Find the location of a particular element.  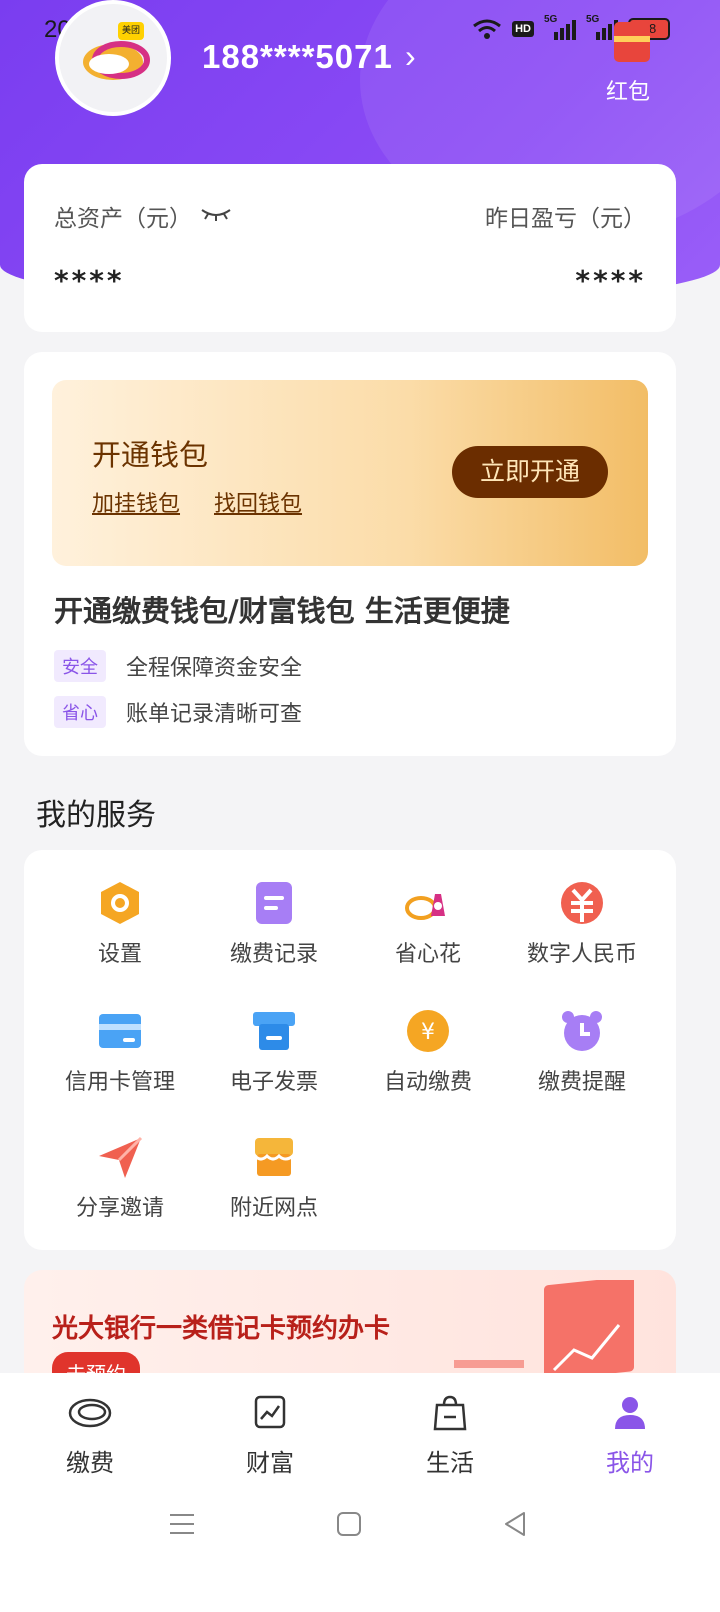

service-label: 设置 is located at coordinates (119, 954).